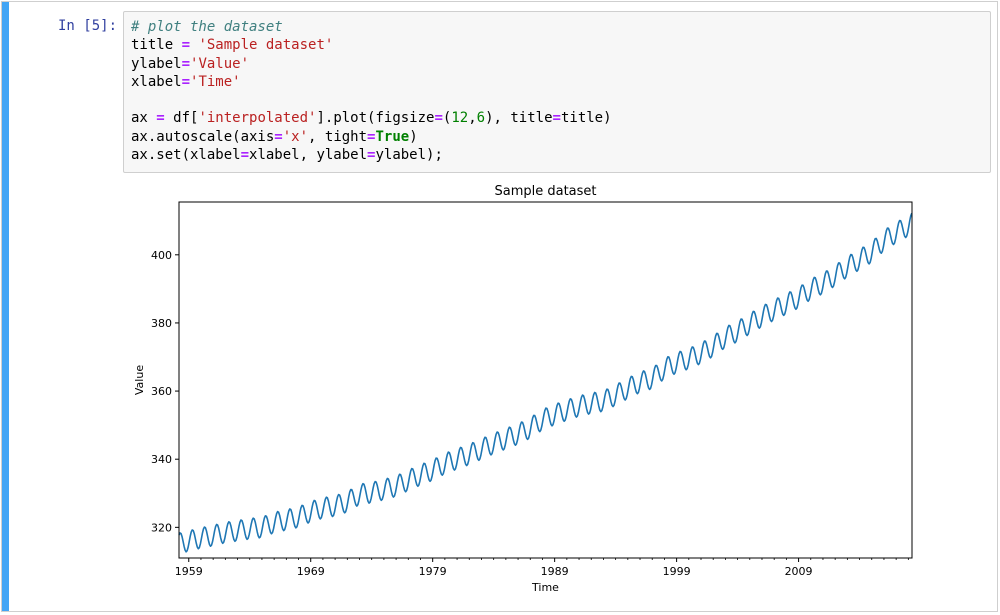  Describe the element at coordinates (161, 391) in the screenshot. I see `y-tick-label: 360` at that location.